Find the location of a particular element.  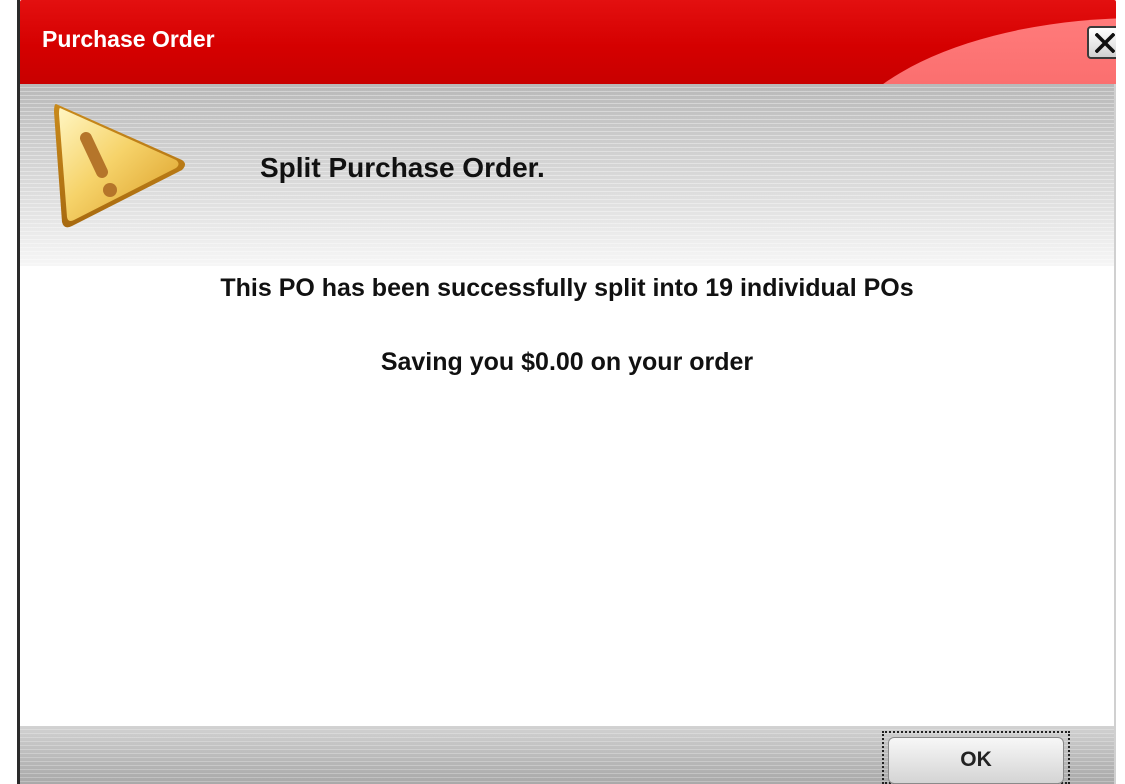

title-bar-swoosh is located at coordinates (973, 51).